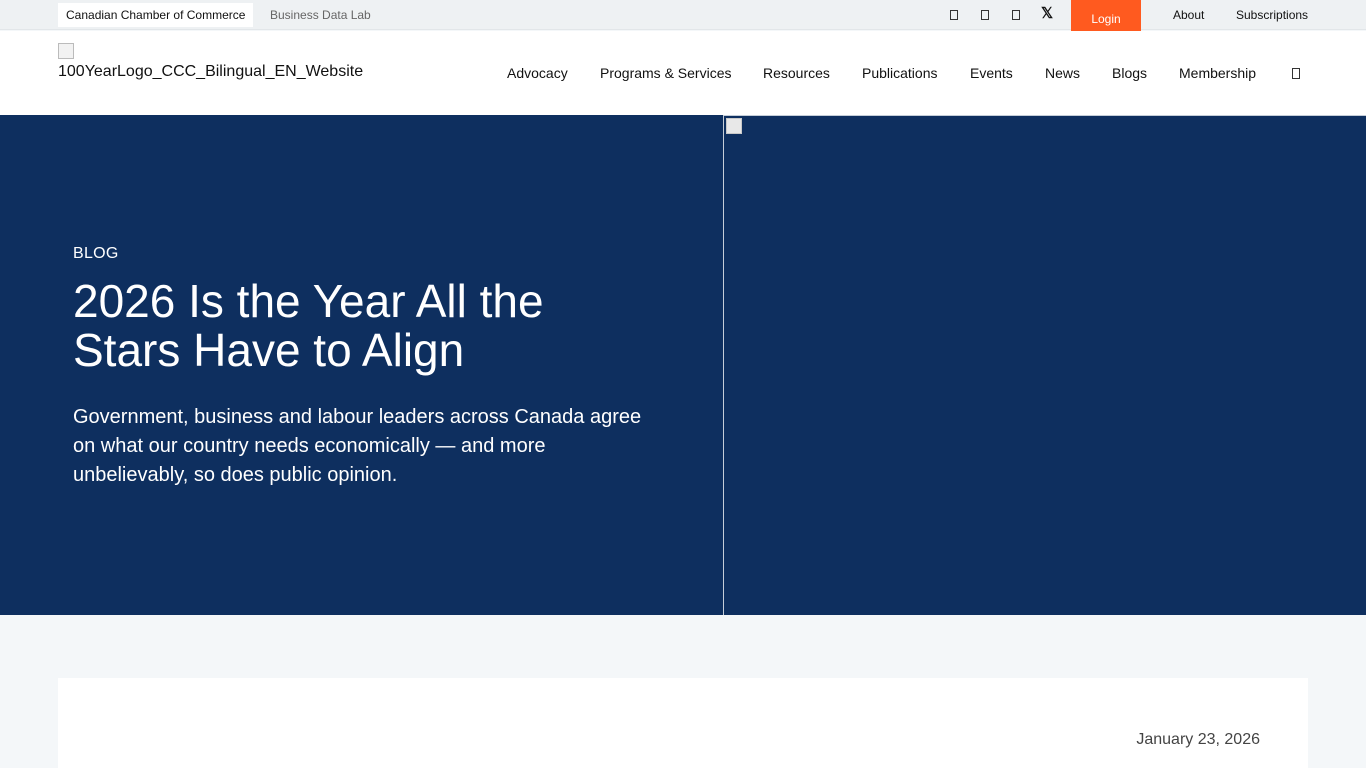 The image size is (1366, 768). What do you see at coordinates (796, 73) in the screenshot?
I see `nav-resources: Resources` at bounding box center [796, 73].